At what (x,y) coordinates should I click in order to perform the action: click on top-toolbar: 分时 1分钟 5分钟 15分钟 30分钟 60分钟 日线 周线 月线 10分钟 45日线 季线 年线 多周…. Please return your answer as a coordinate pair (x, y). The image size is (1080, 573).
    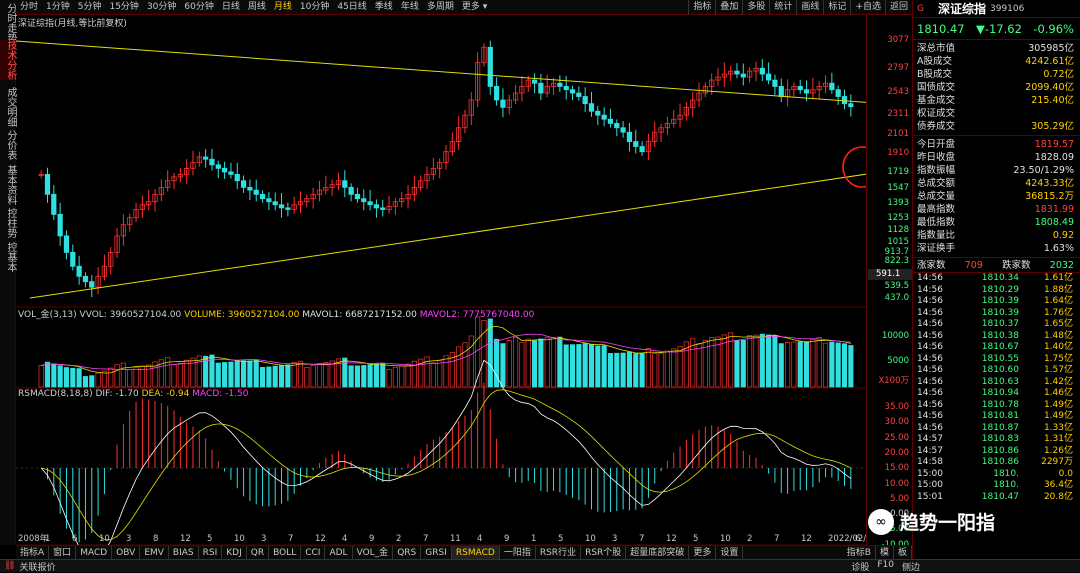
    Looking at the image, I should click on (464, 7).